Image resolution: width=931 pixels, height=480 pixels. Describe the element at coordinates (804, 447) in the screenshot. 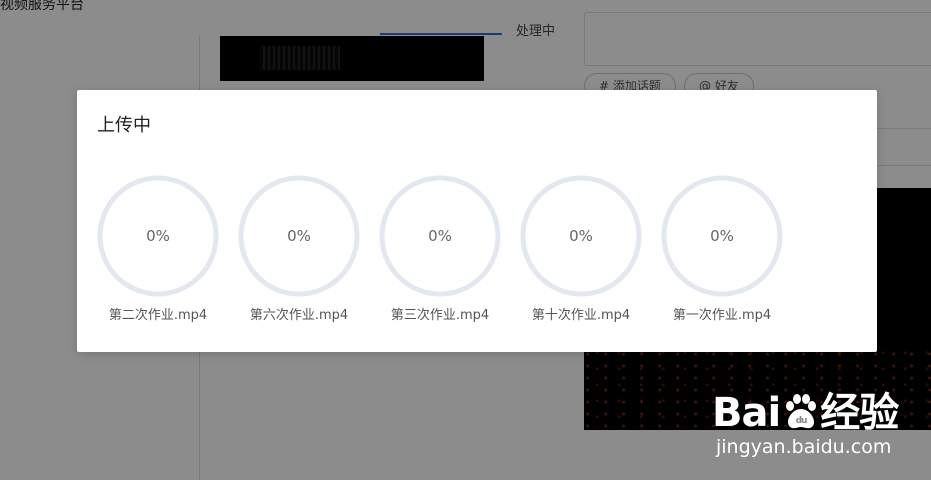

I see `watermark-url: jingyan.baidu.com` at that location.